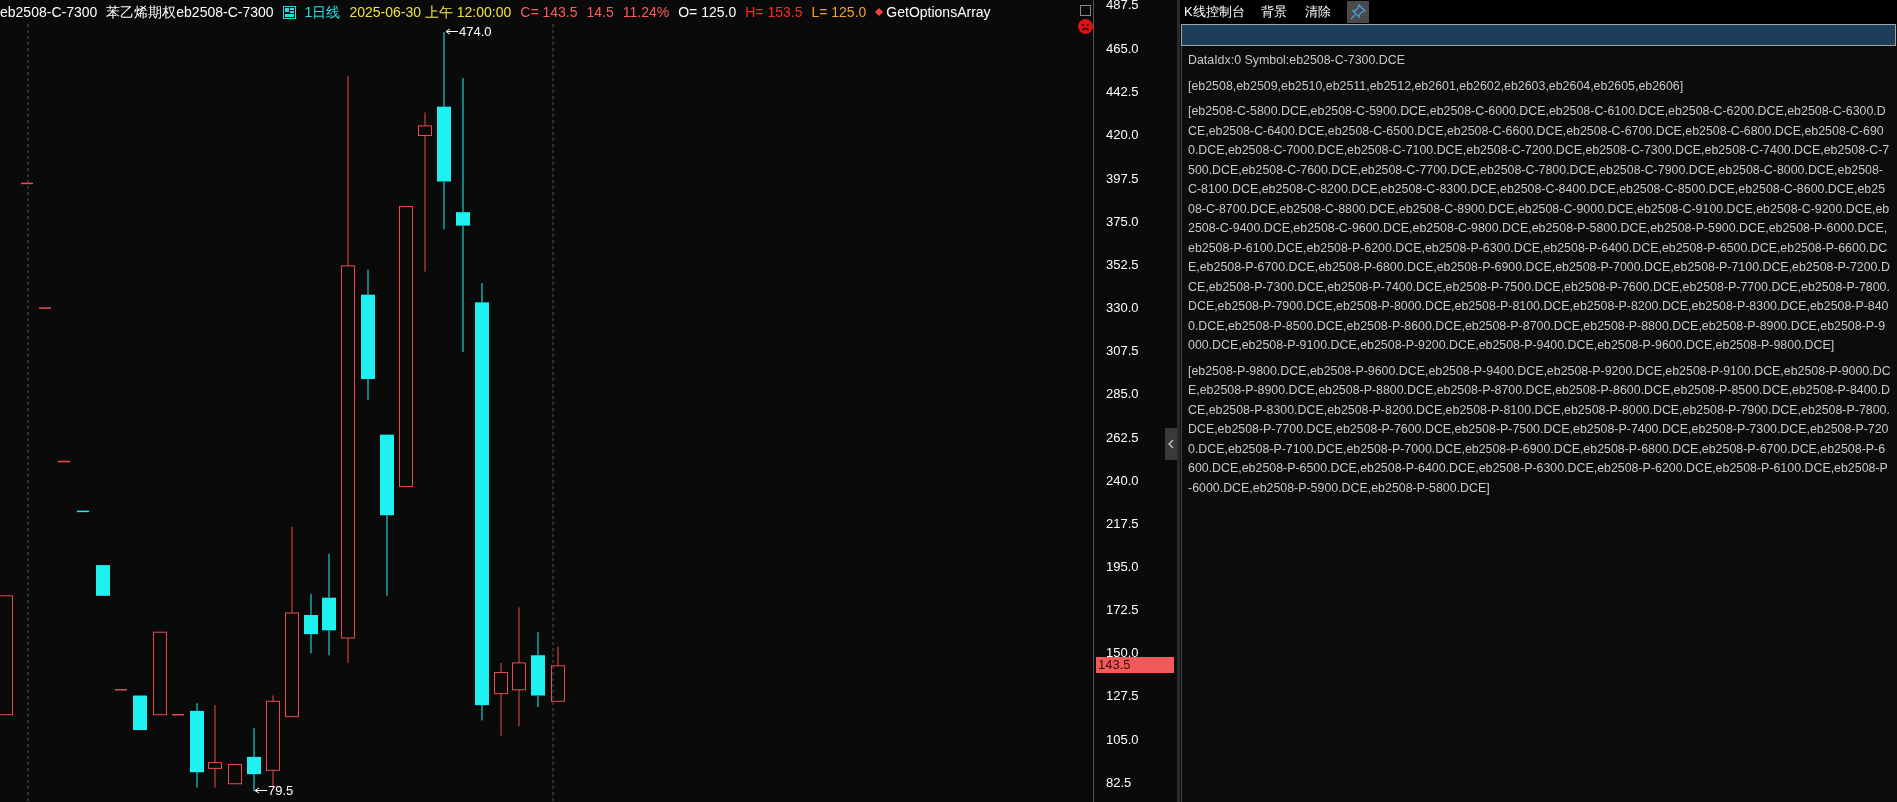  What do you see at coordinates (430, 12) in the screenshot?
I see `header-text: 2025-06-30 上午 12:00:00` at bounding box center [430, 12].